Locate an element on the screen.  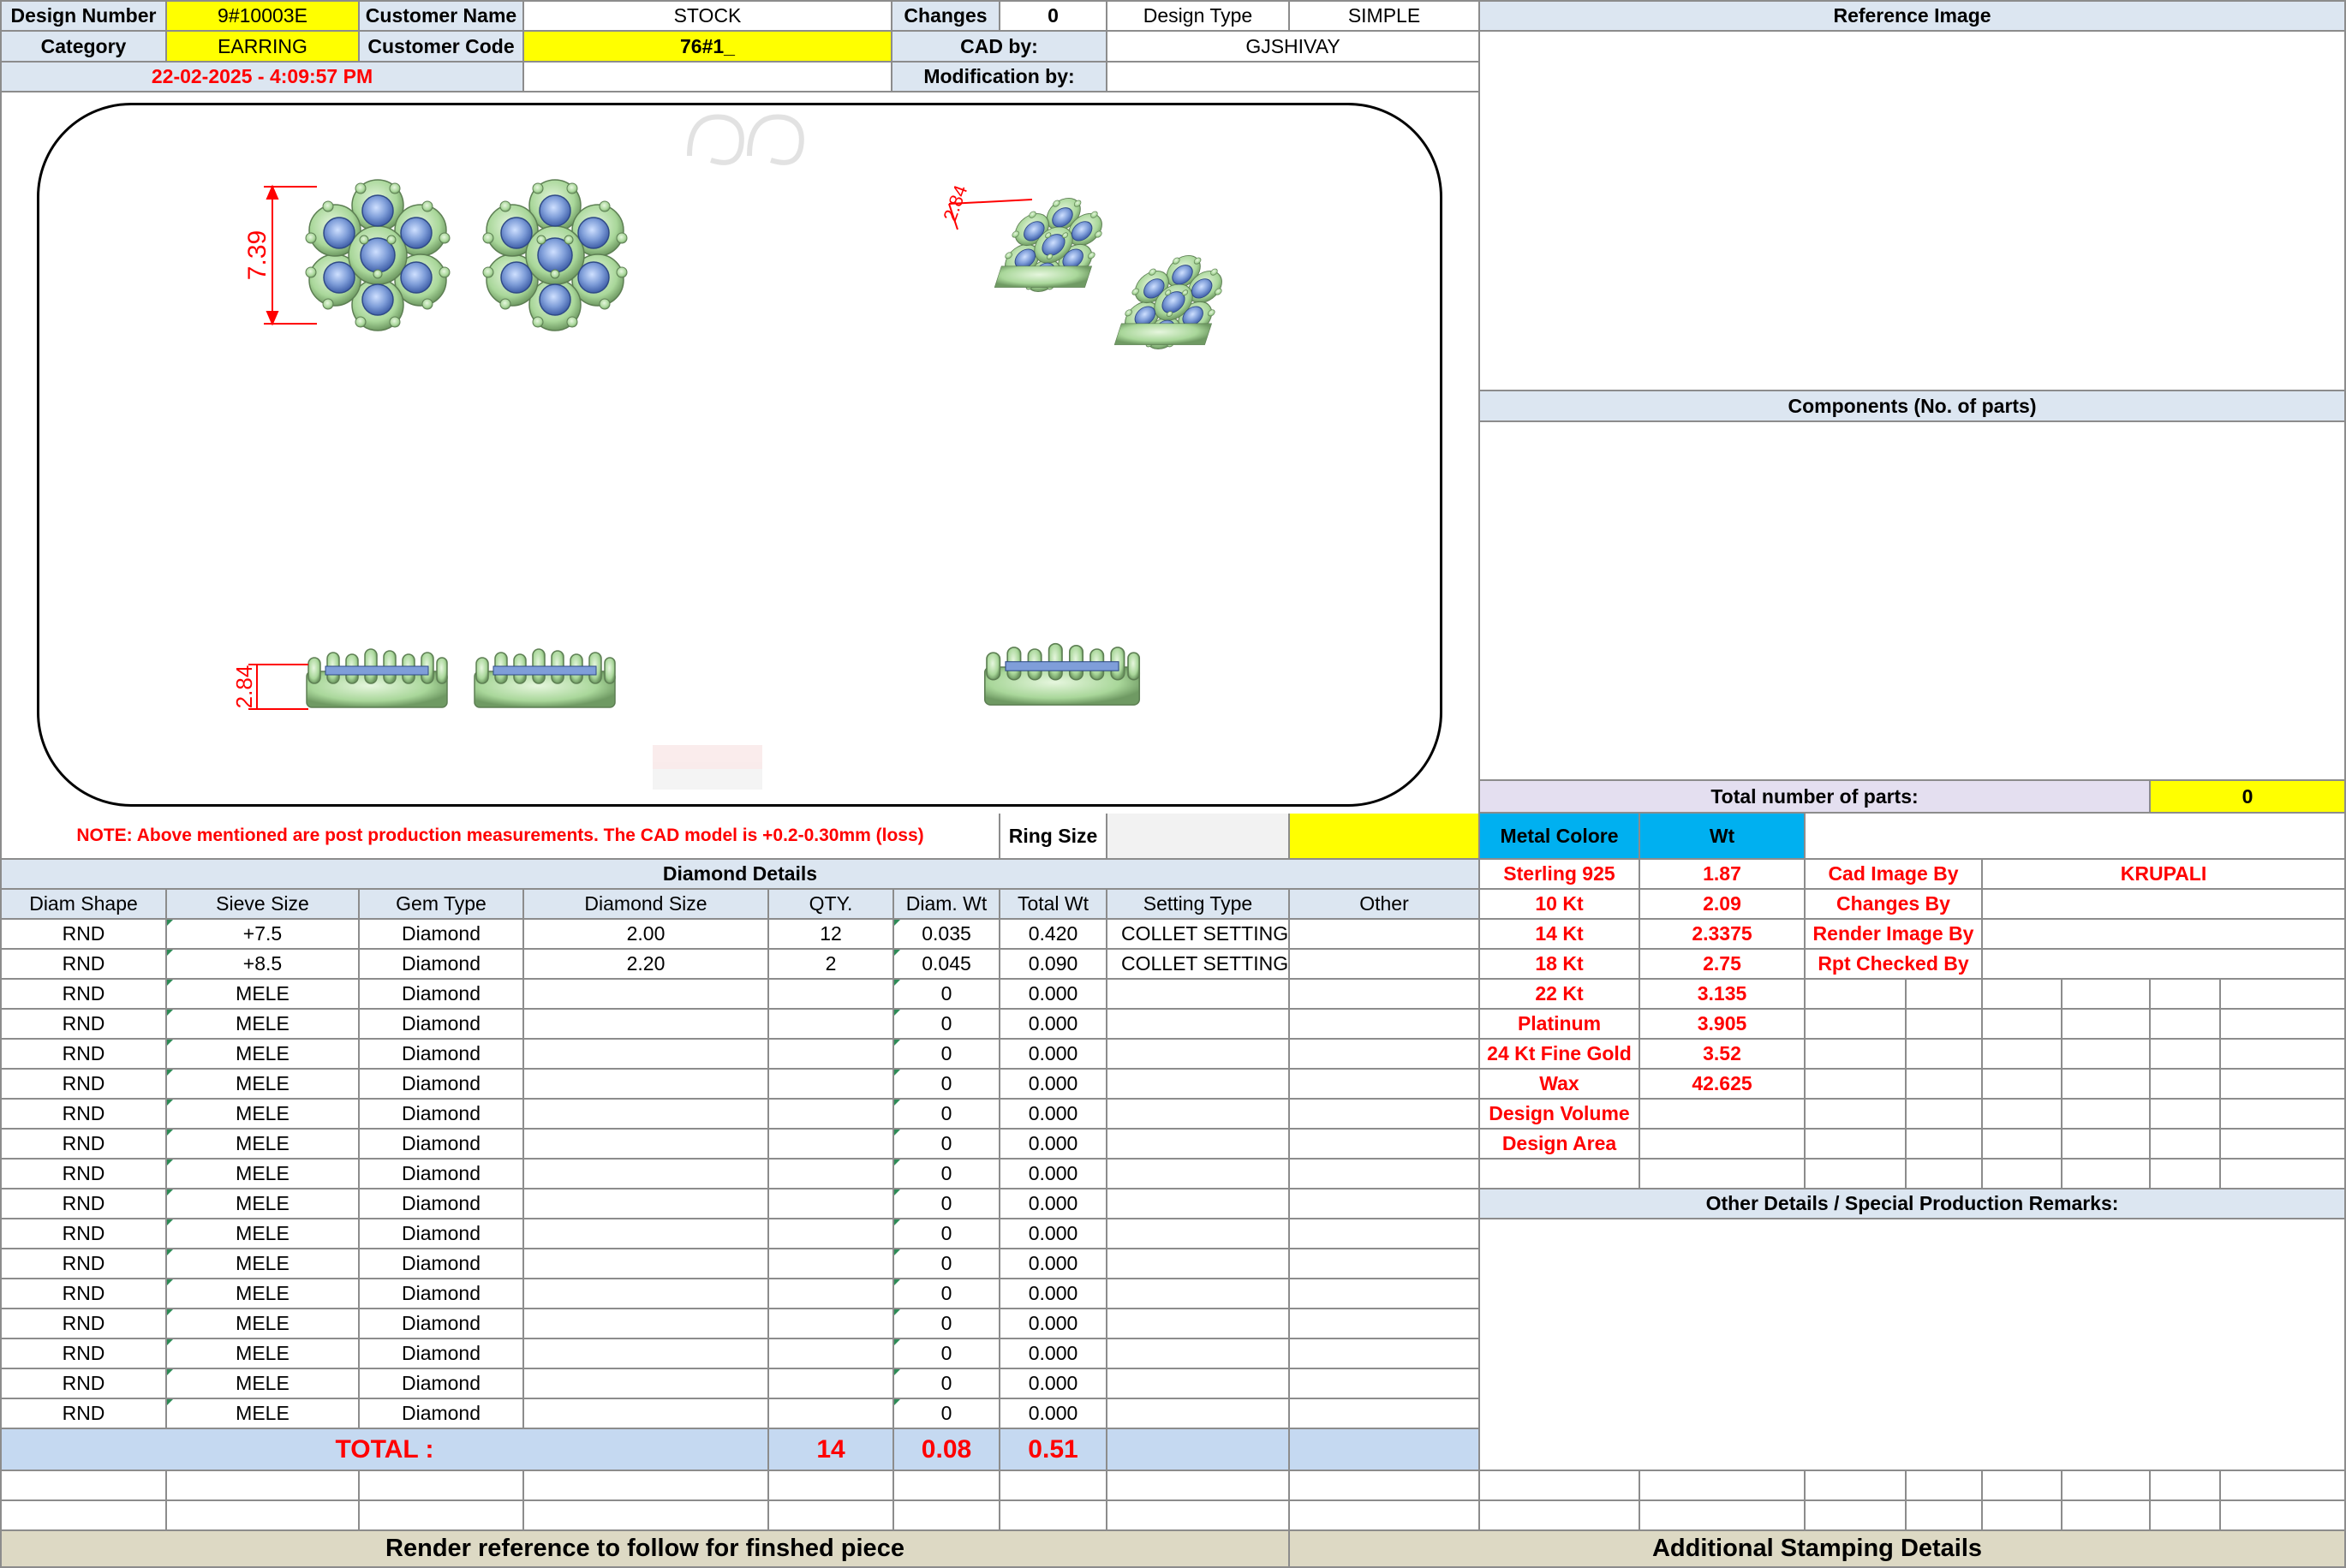
reference-image-area is located at coordinates (1913, 211).